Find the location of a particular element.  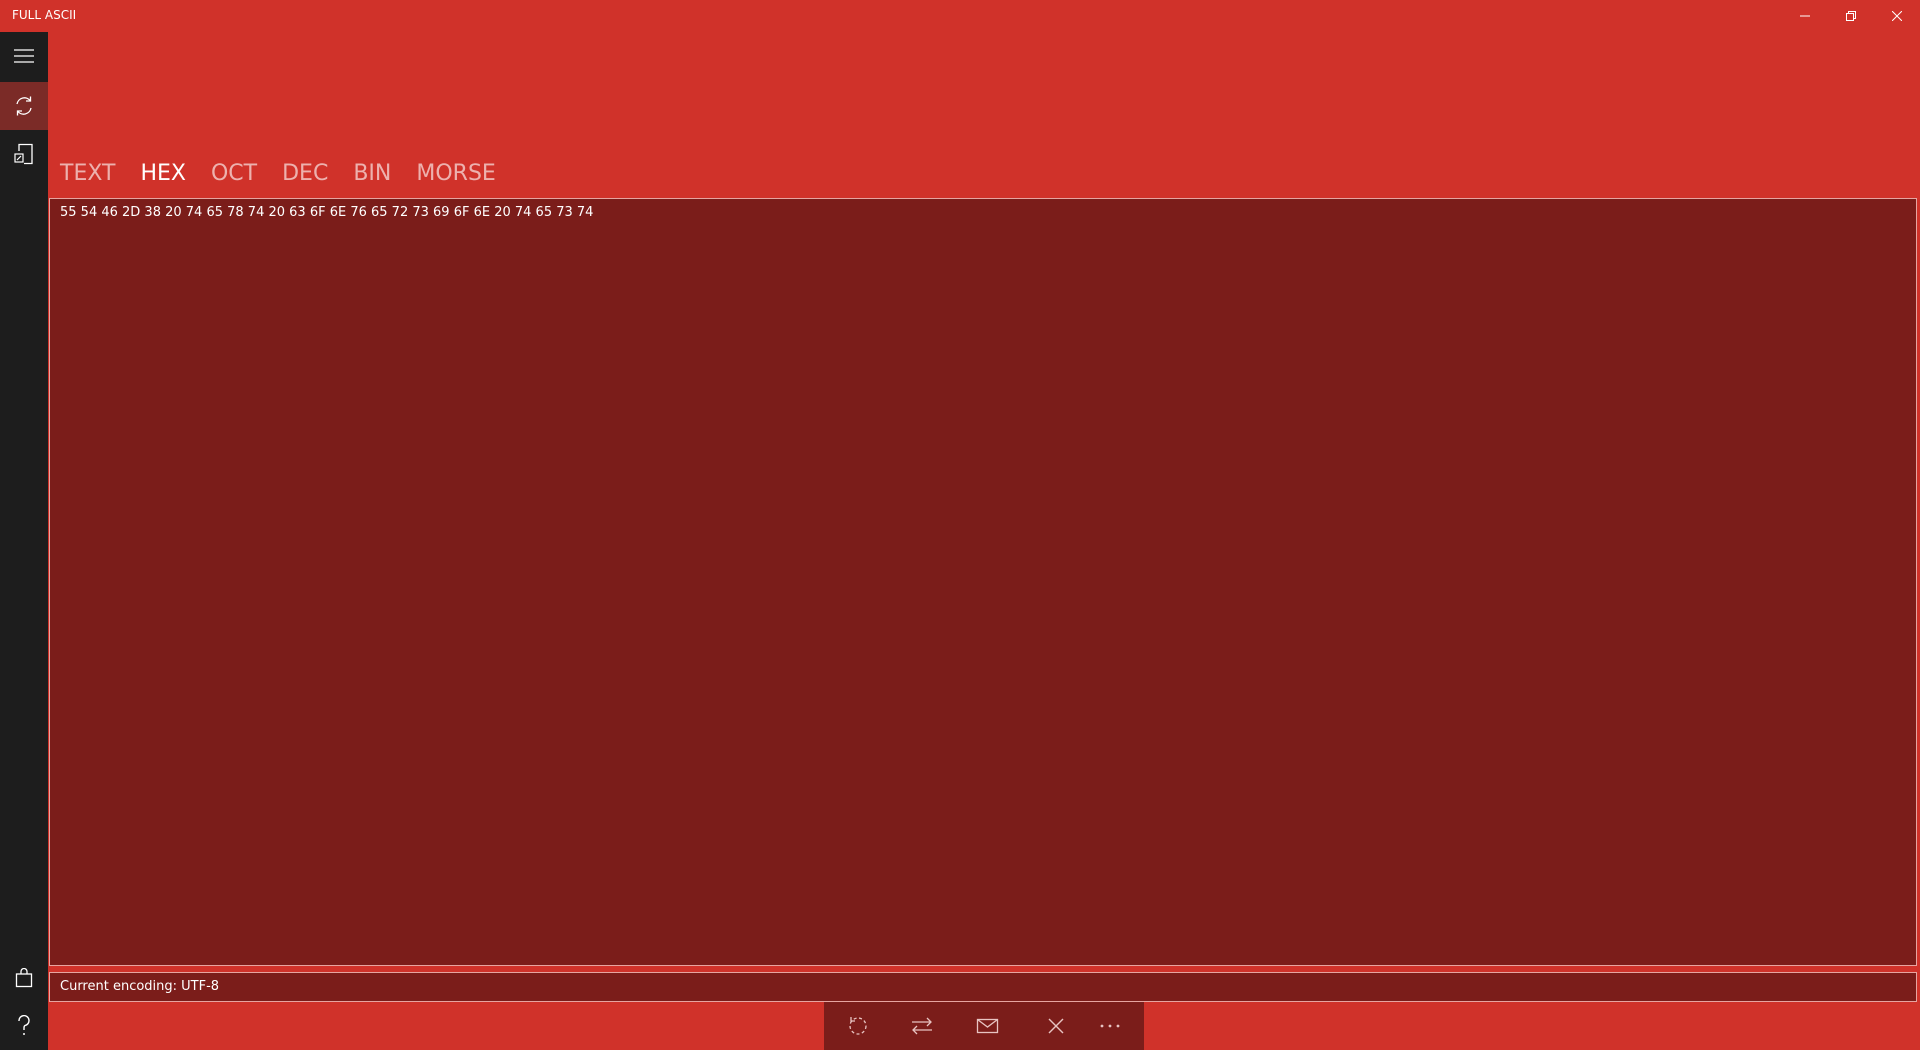

command-bar is located at coordinates (984, 1026).